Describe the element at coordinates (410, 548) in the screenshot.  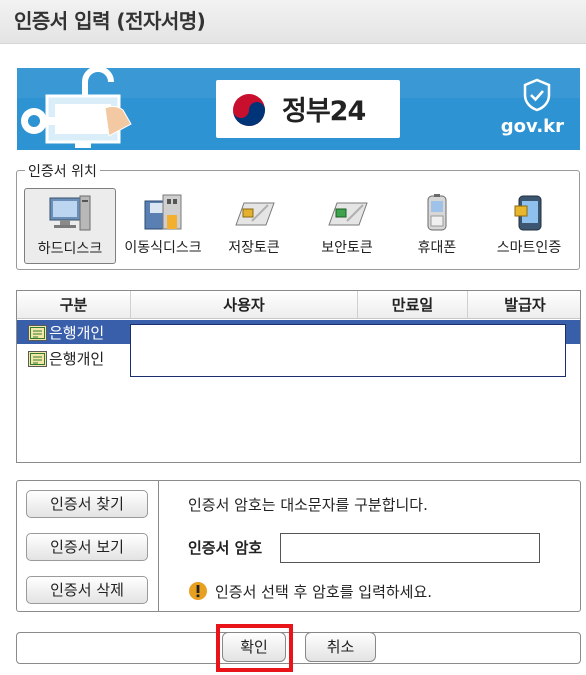
I see `certificate-password-input` at that location.